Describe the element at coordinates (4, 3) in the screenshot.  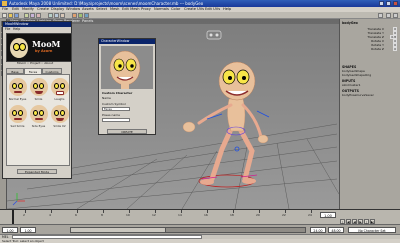
I see `maya-app-icon` at that location.